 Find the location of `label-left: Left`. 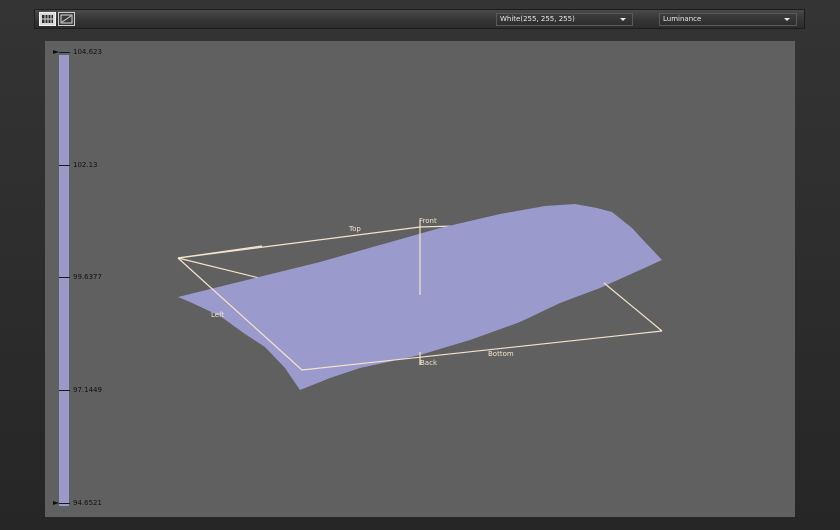

label-left: Left is located at coordinates (217, 315).